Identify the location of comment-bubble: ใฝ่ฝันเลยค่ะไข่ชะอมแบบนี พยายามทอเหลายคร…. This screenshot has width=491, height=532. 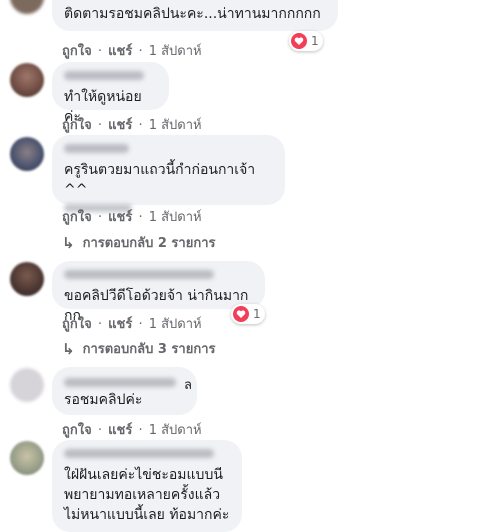
(147, 486).